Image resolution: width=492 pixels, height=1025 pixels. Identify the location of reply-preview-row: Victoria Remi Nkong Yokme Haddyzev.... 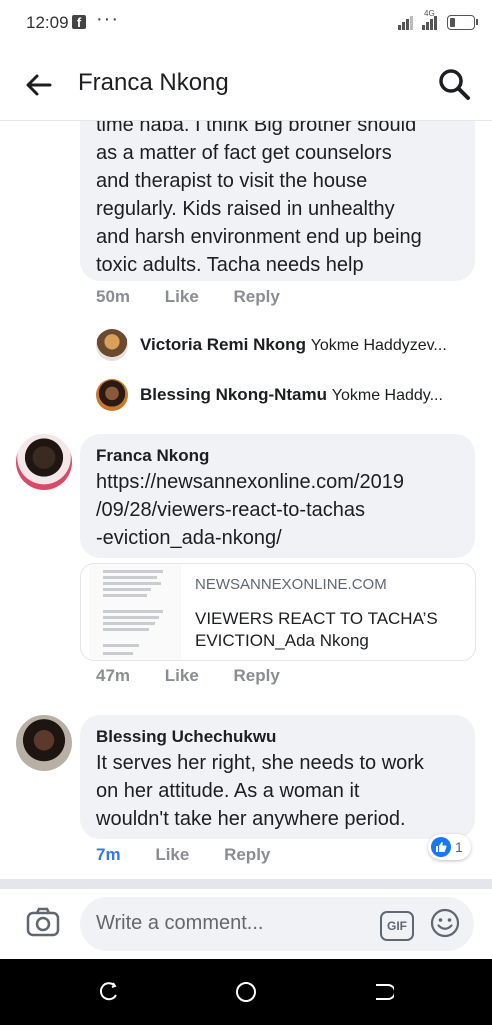
(286, 346).